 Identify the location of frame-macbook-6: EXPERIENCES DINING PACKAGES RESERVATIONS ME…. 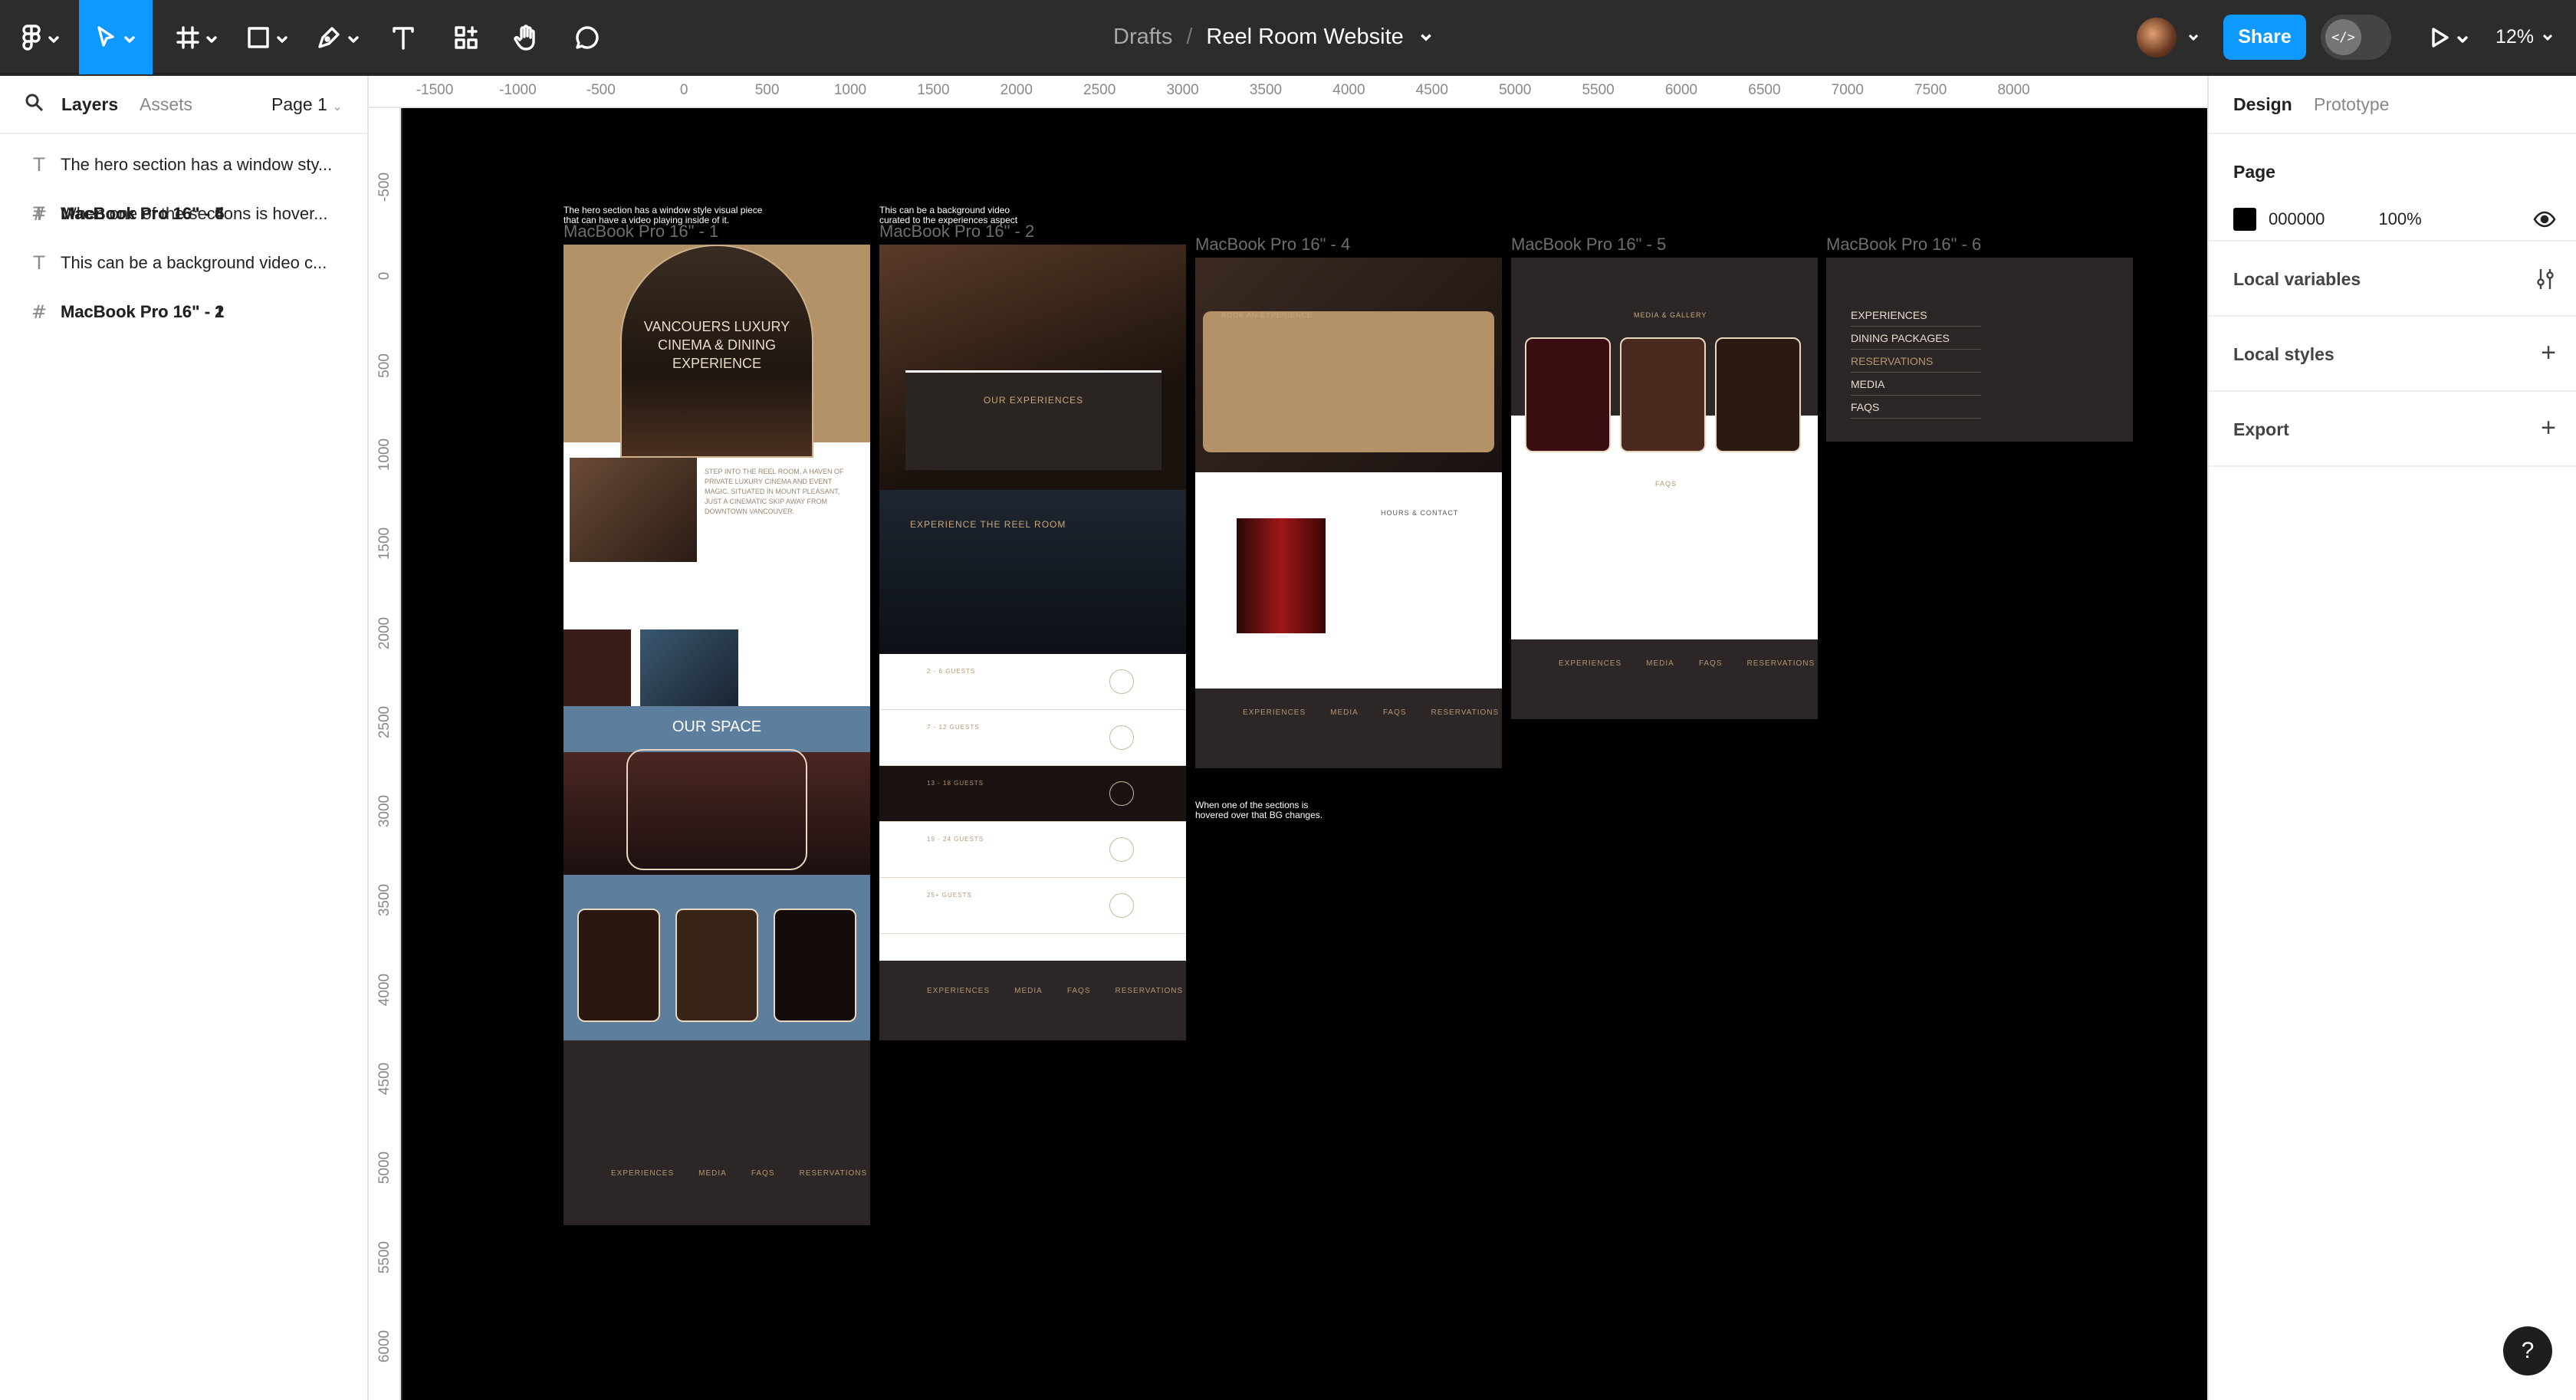
(1980, 350).